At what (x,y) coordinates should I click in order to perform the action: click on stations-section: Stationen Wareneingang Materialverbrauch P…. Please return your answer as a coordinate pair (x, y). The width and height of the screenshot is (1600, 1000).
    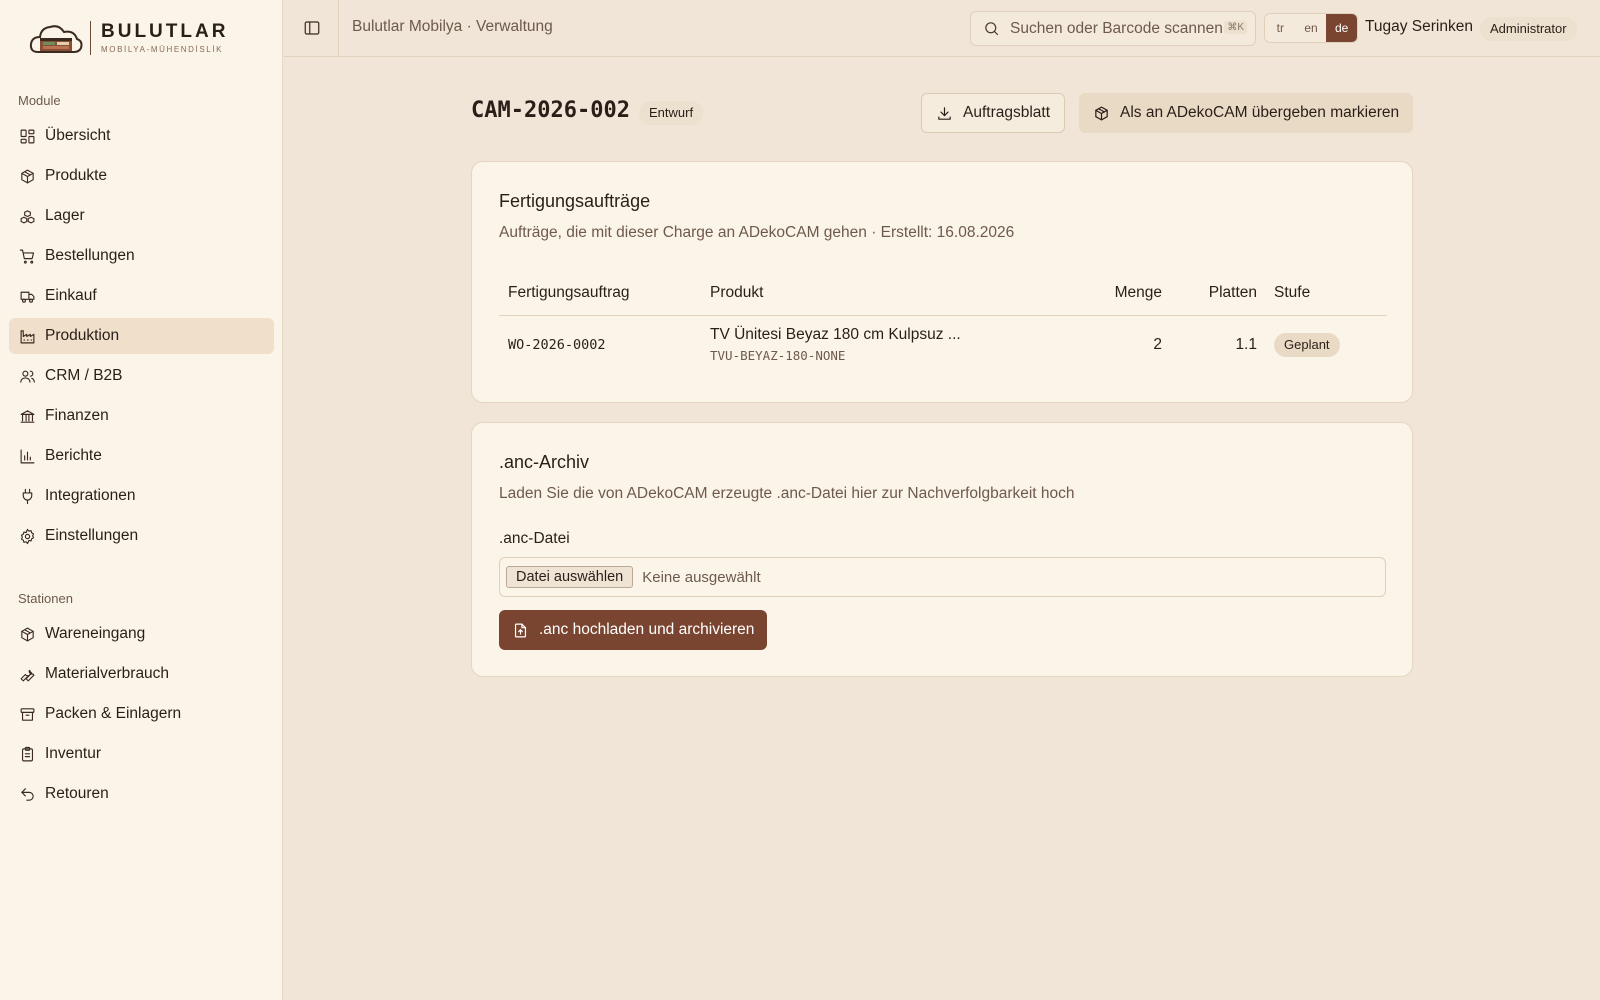
    Looking at the image, I should click on (141, 702).